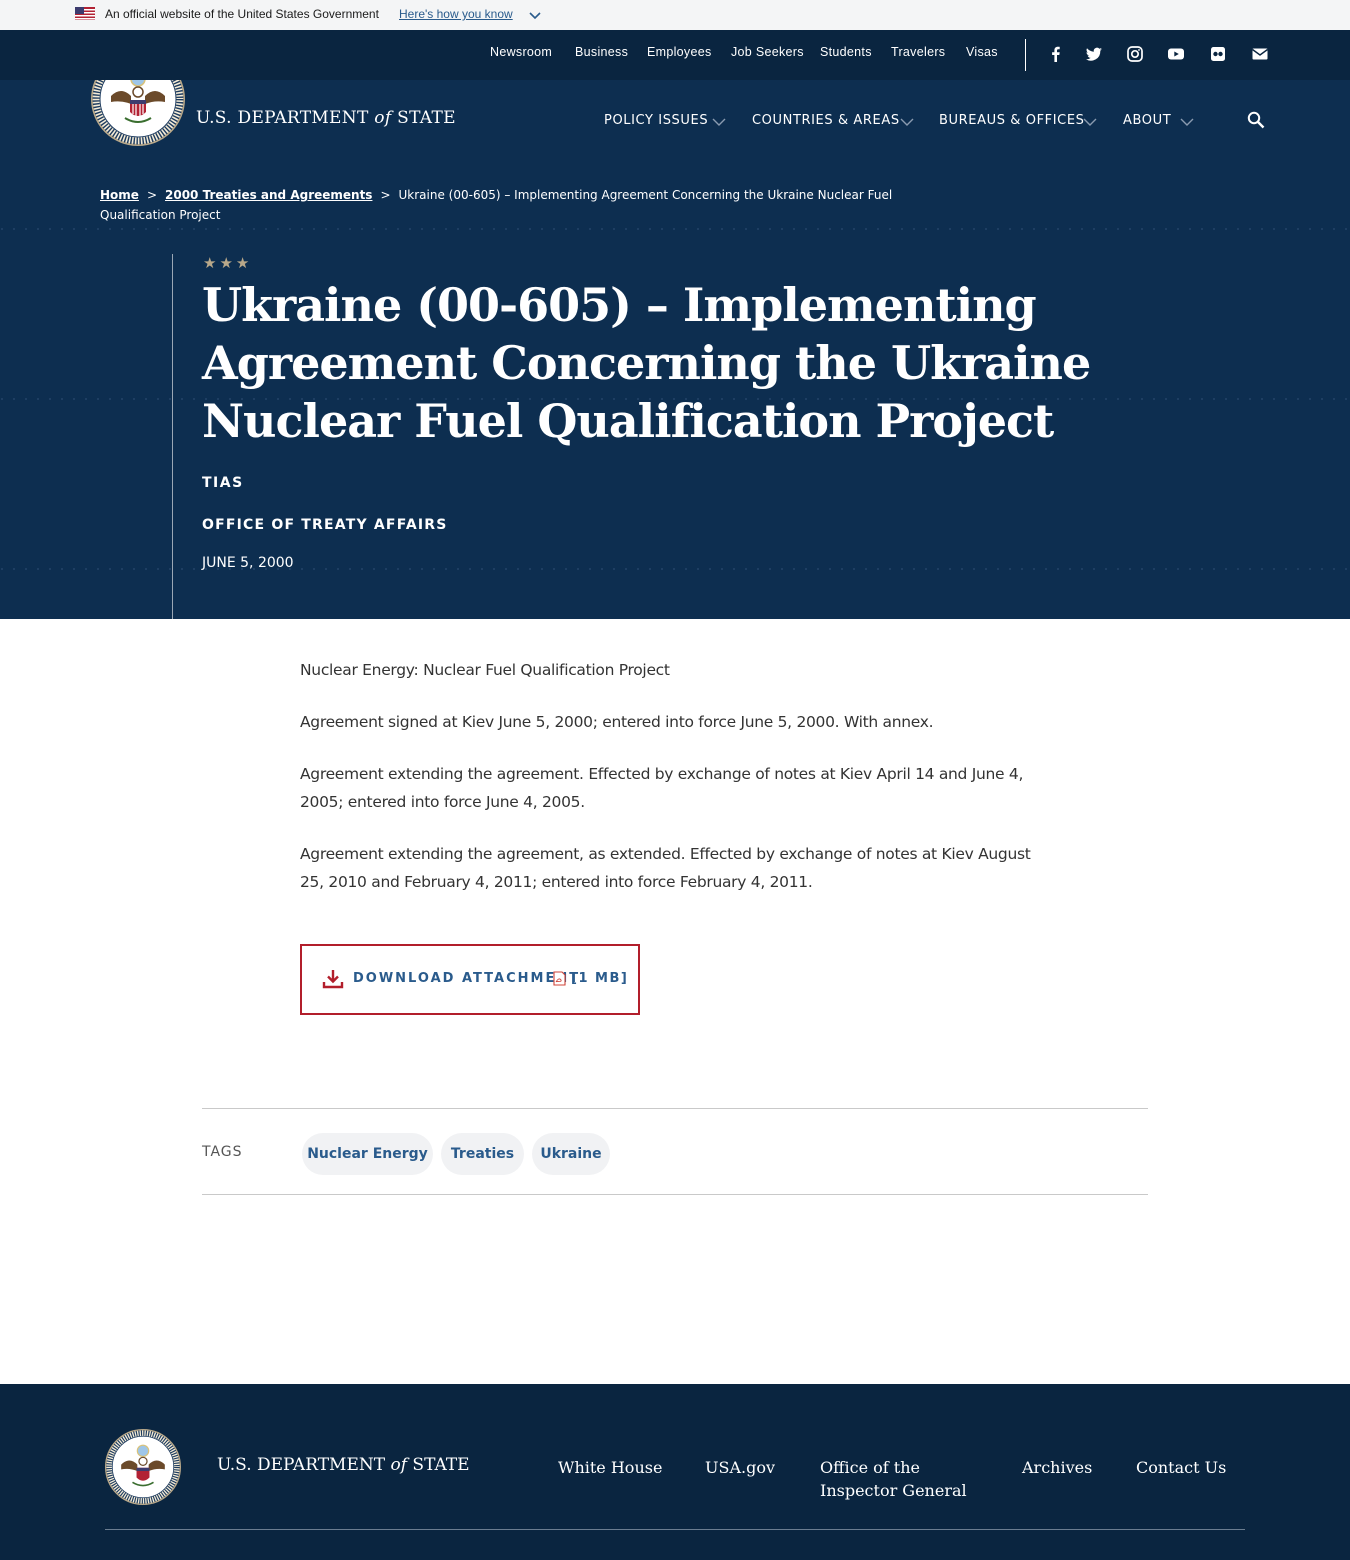  Describe the element at coordinates (675, 1529) in the screenshot. I see `footer-divider` at that location.